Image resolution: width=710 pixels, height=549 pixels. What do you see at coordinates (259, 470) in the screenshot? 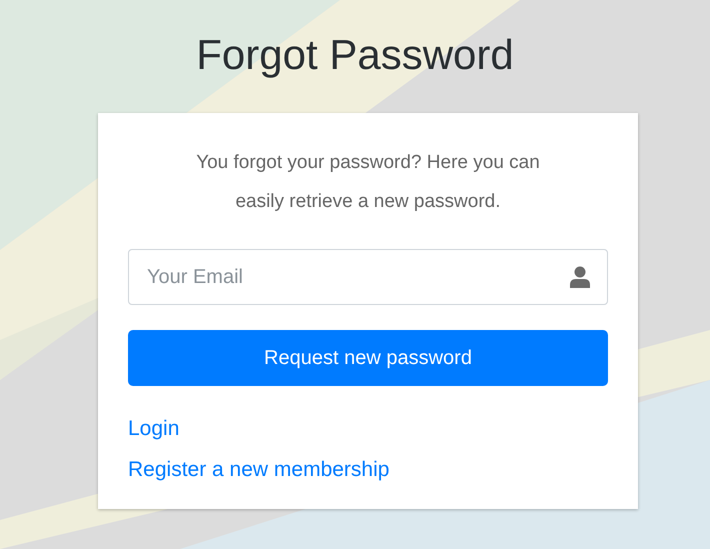
I see `text-link: Register a new membership` at bounding box center [259, 470].